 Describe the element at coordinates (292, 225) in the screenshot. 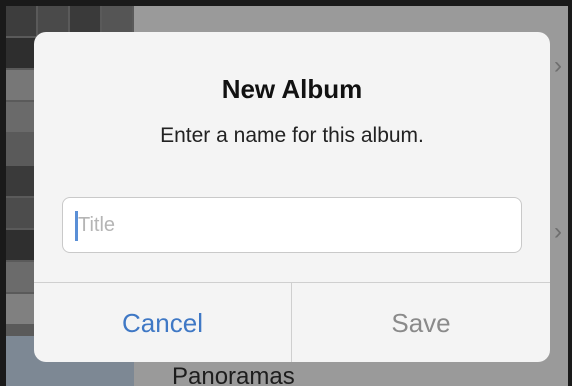

I see `album-name-input: Title` at that location.